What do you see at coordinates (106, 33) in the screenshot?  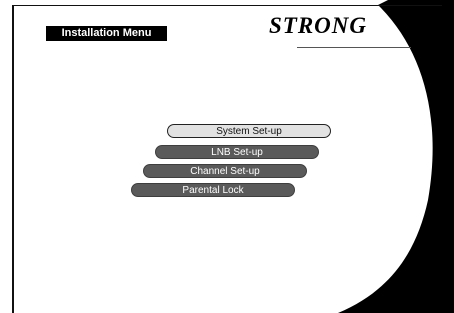 I see `menu-title: Installation Menu` at bounding box center [106, 33].